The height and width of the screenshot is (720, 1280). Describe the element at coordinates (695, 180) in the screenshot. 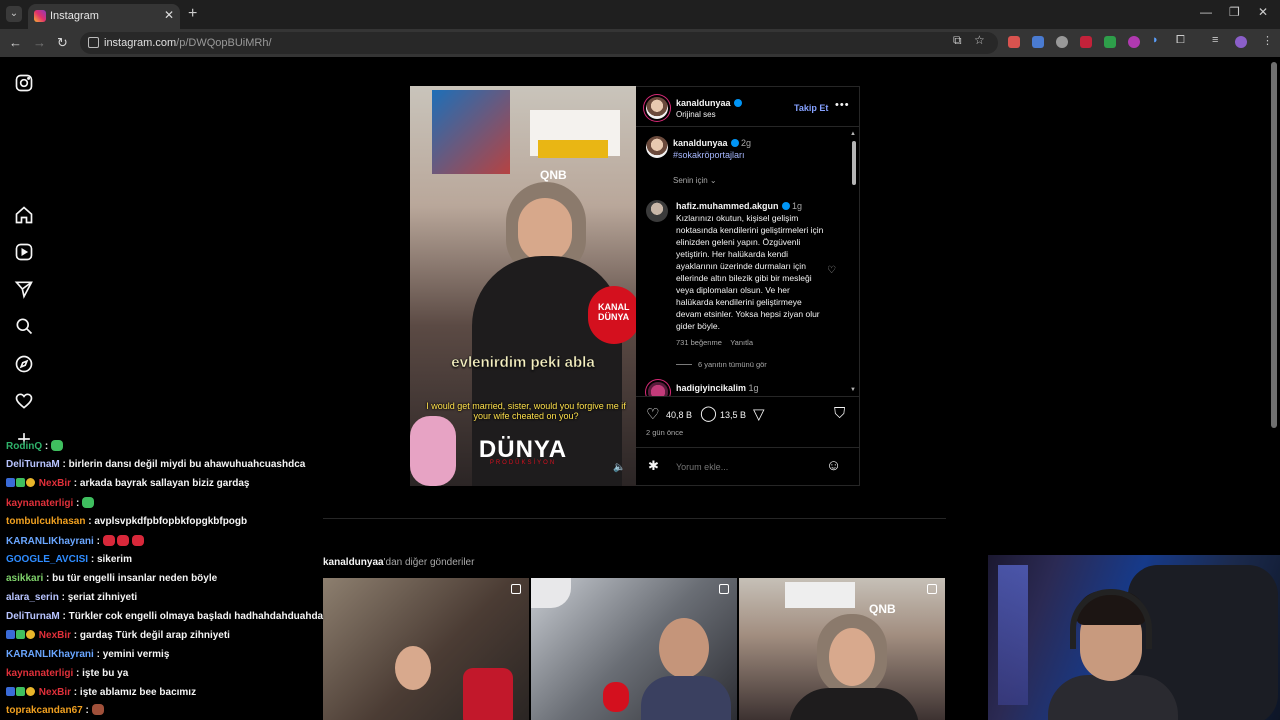

I see `sort-dropdown: Senin için ⌄` at that location.